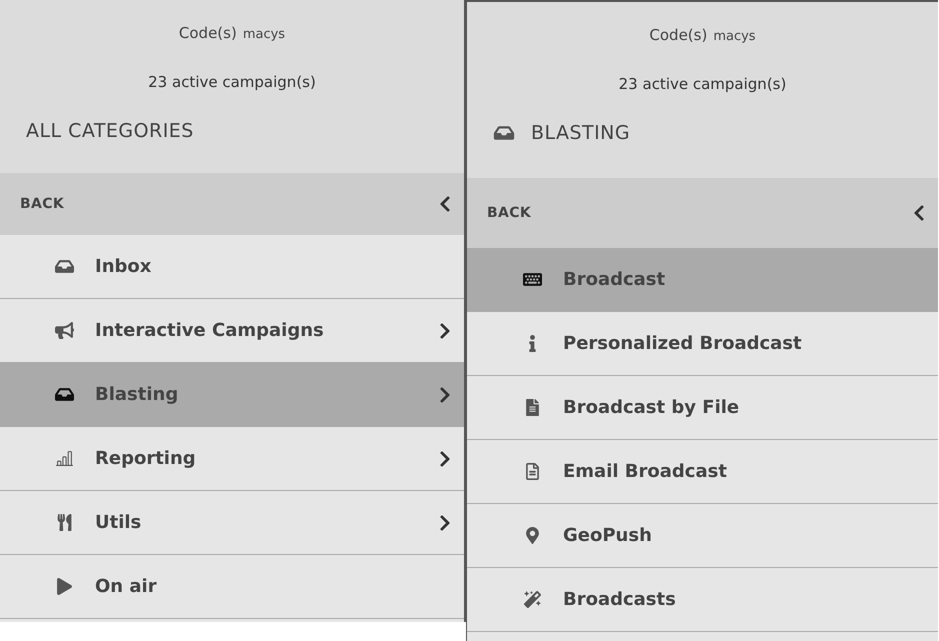  Describe the element at coordinates (126, 587) in the screenshot. I see `menu-item-label: On air` at that location.